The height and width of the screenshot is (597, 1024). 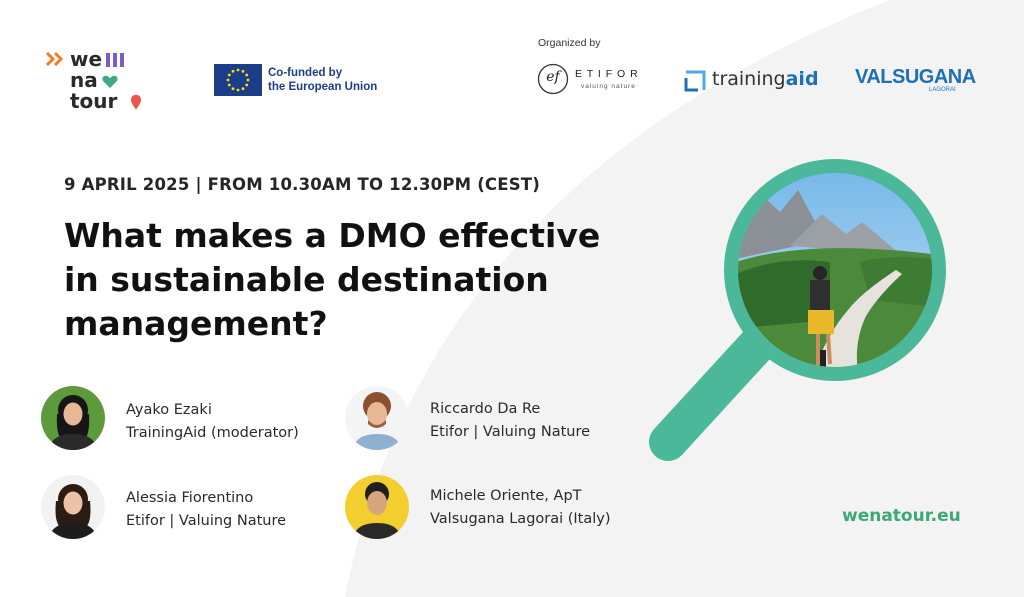 I want to click on avatar-michele-oriente, so click(x=377, y=507).